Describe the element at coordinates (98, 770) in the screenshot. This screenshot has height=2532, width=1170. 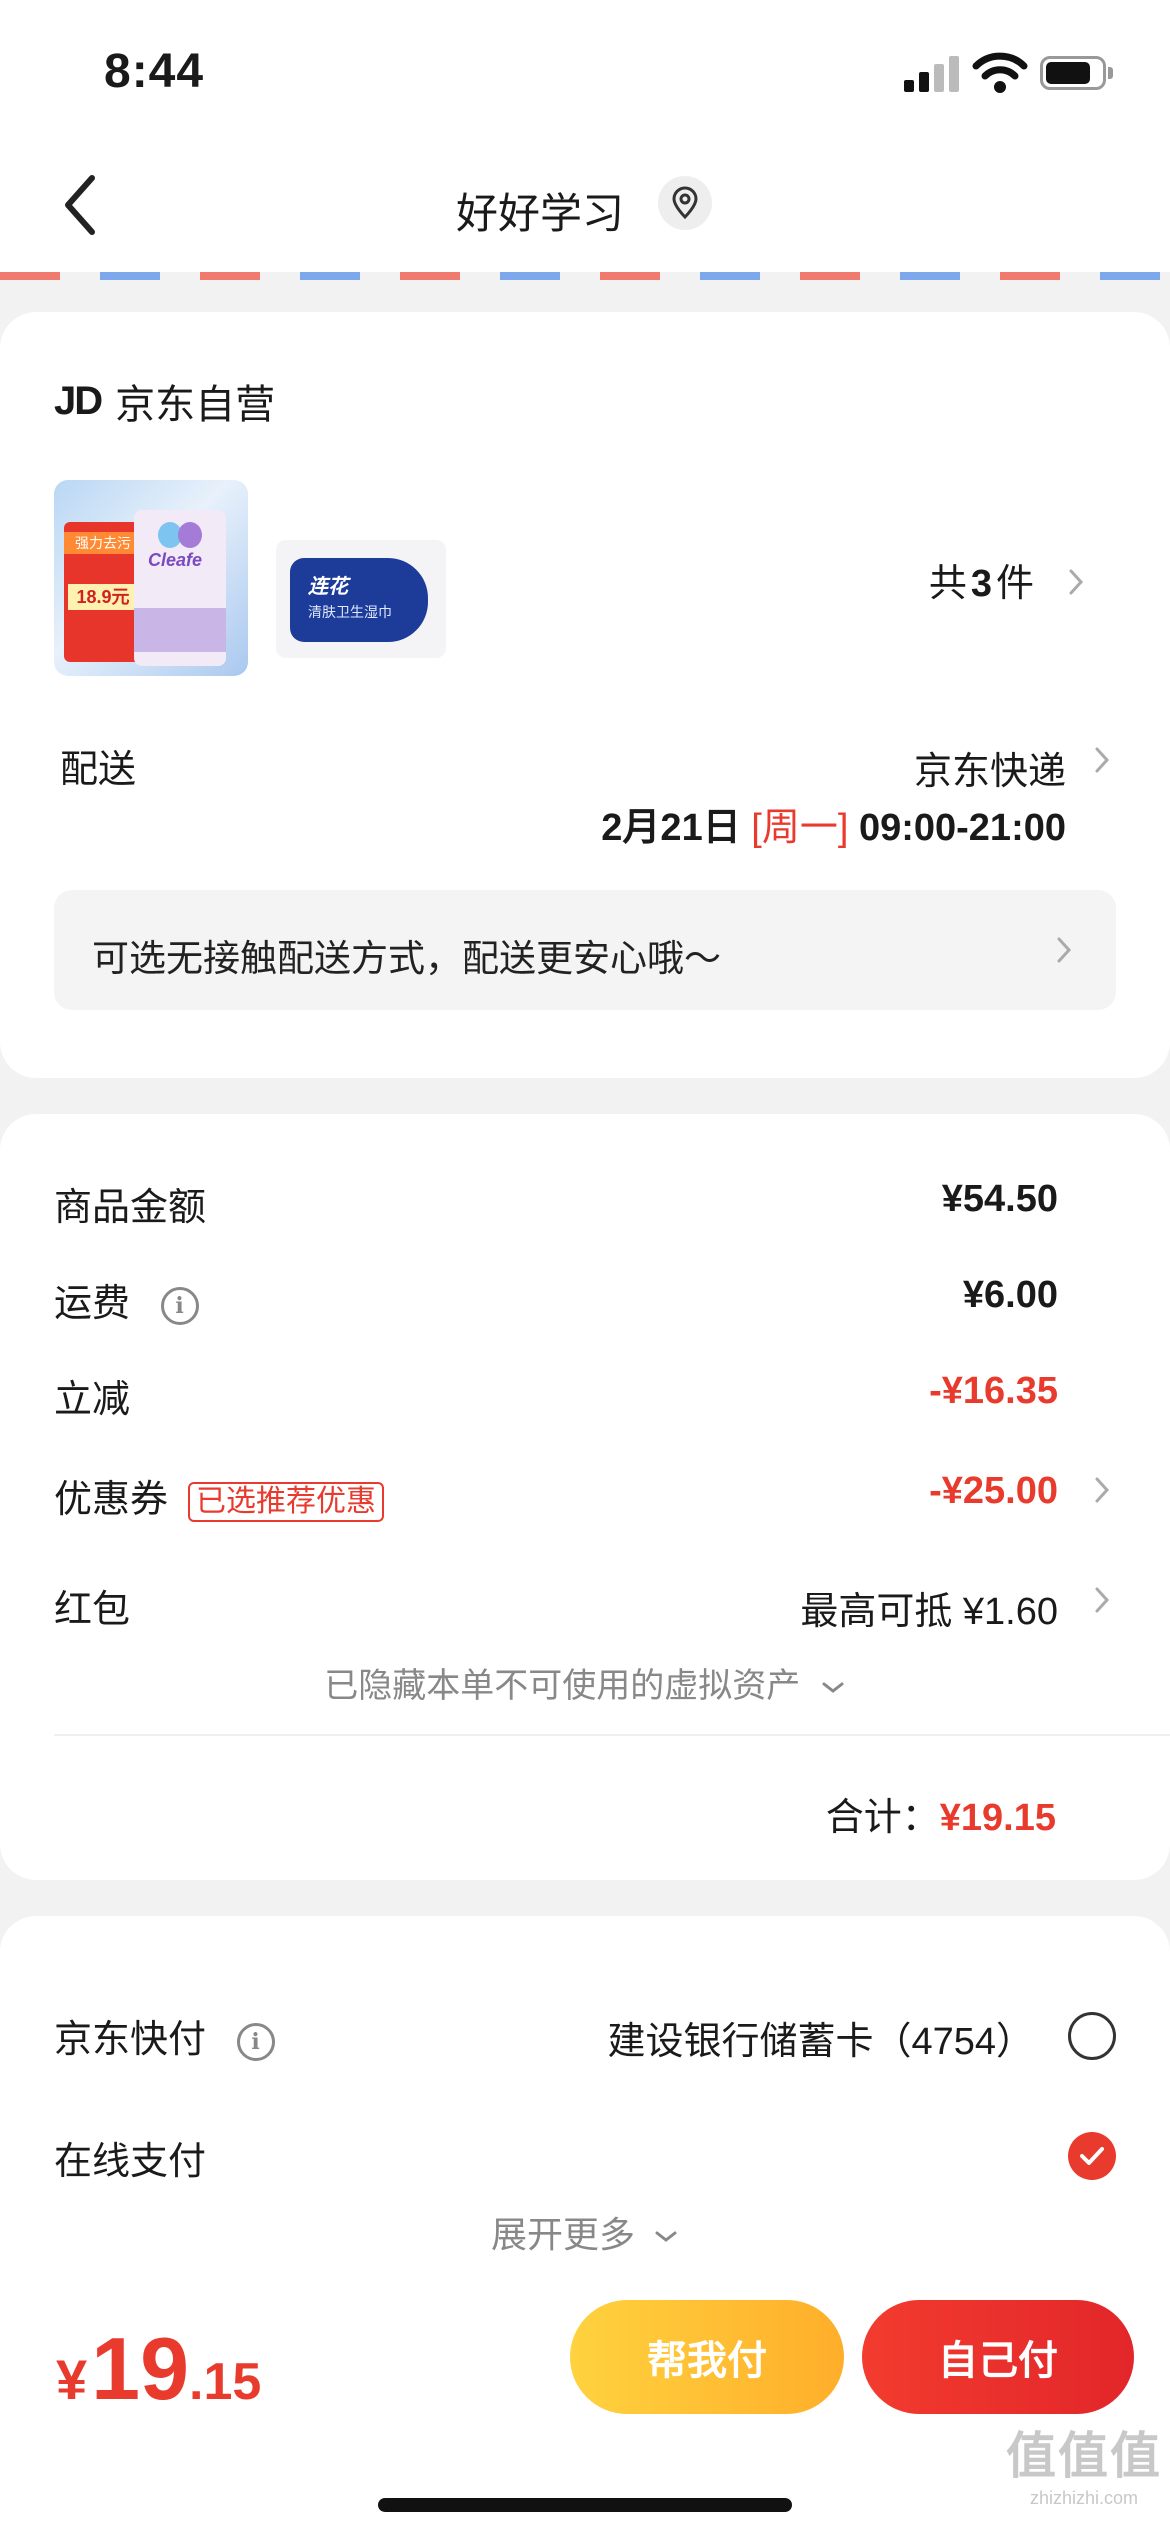
I see `delivery-label: 配送` at that location.